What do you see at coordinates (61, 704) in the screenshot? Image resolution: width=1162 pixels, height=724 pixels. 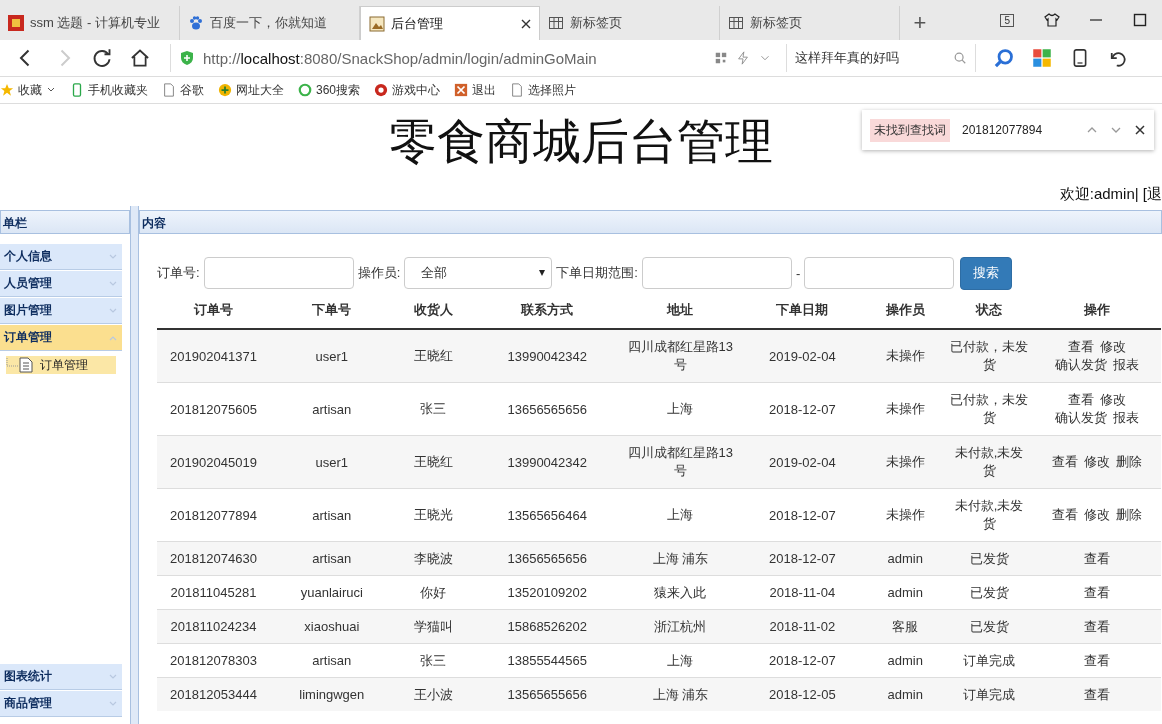 I see `sidebar-item: 商品管理` at bounding box center [61, 704].